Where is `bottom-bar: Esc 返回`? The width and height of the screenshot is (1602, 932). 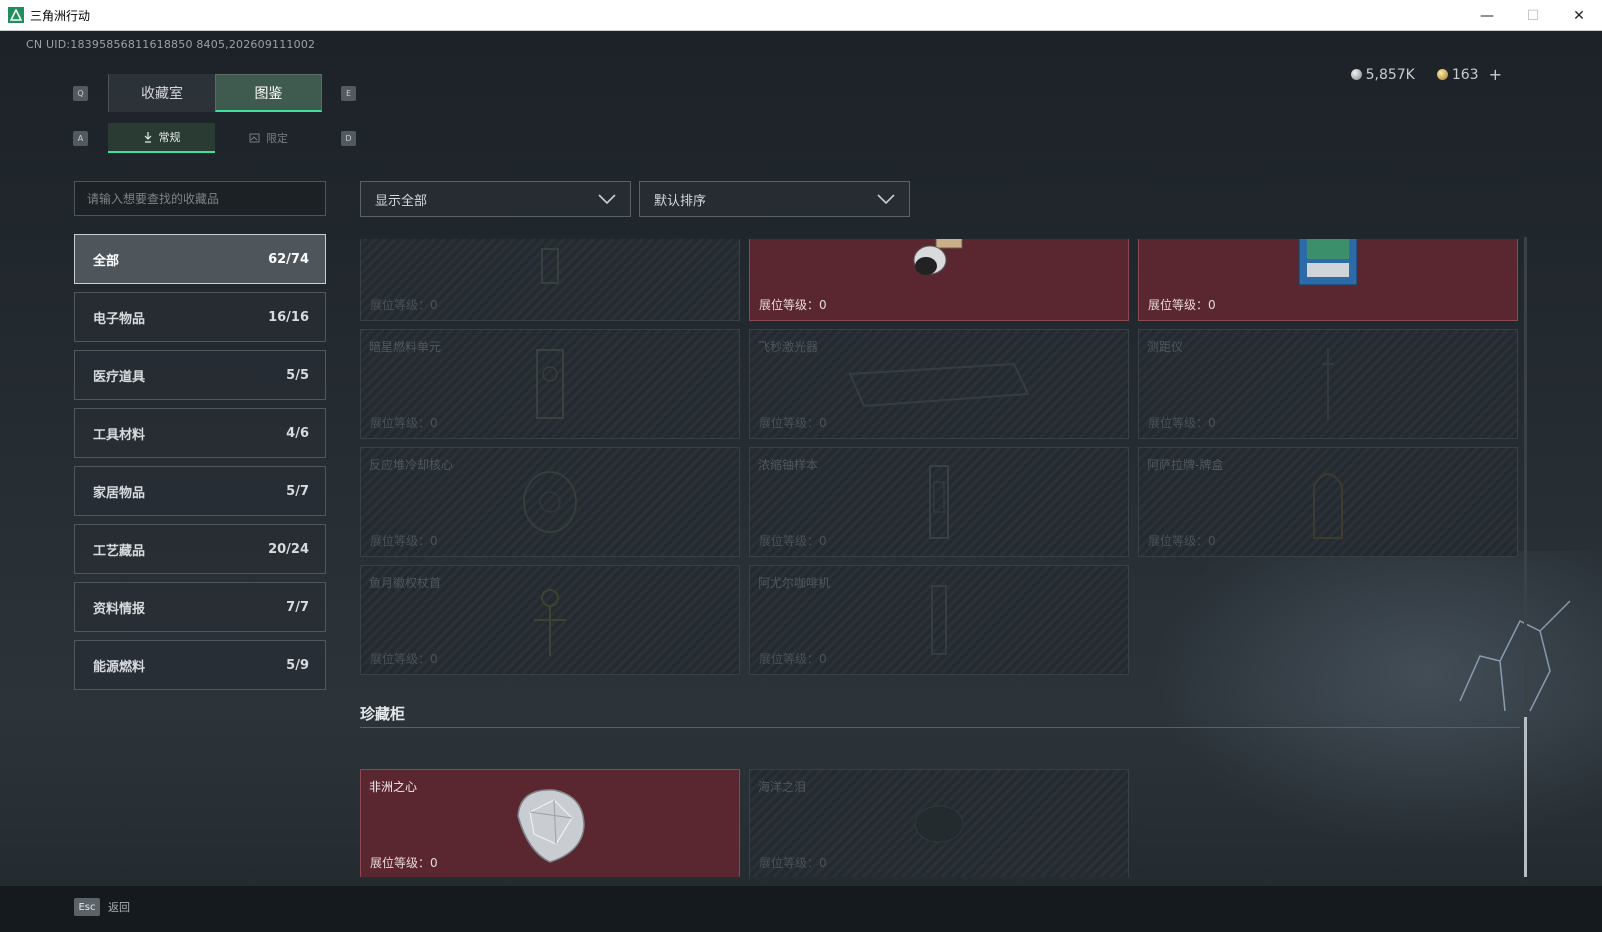 bottom-bar: Esc 返回 is located at coordinates (801, 909).